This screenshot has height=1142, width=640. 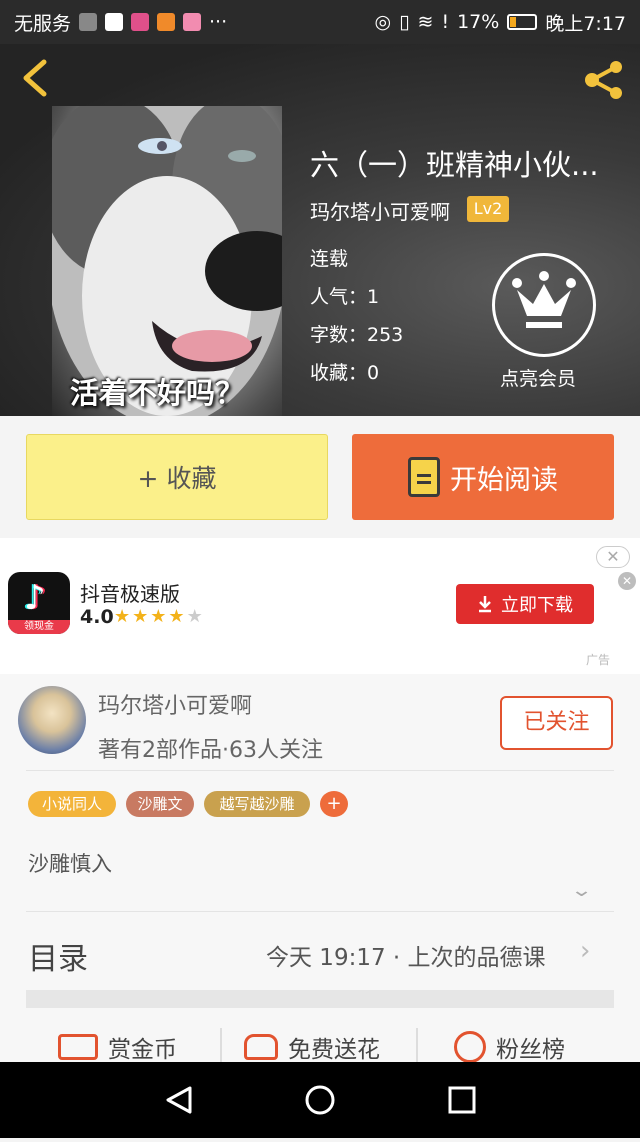 I want to click on target-icon, so click(x=470, y=1047).